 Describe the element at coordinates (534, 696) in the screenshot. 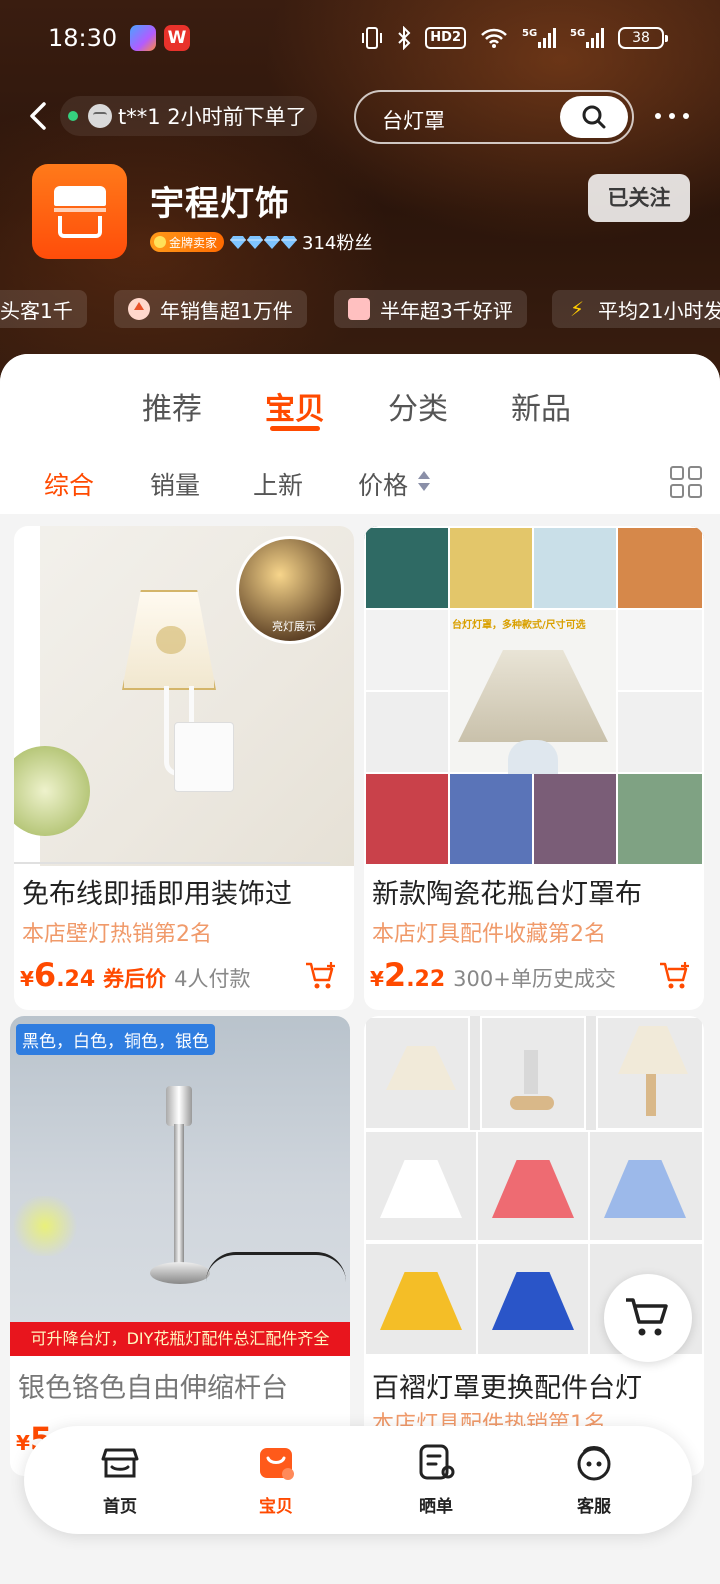

I see `product-image: 台灯灯罩，多种款式/尺寸可选` at that location.